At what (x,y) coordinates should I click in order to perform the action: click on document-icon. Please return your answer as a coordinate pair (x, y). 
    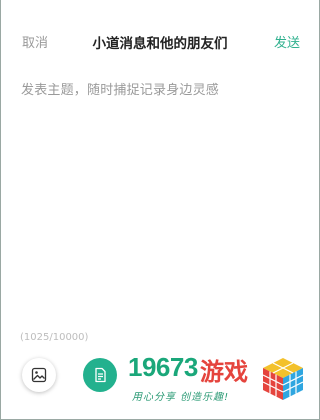
    Looking at the image, I should click on (100, 375).